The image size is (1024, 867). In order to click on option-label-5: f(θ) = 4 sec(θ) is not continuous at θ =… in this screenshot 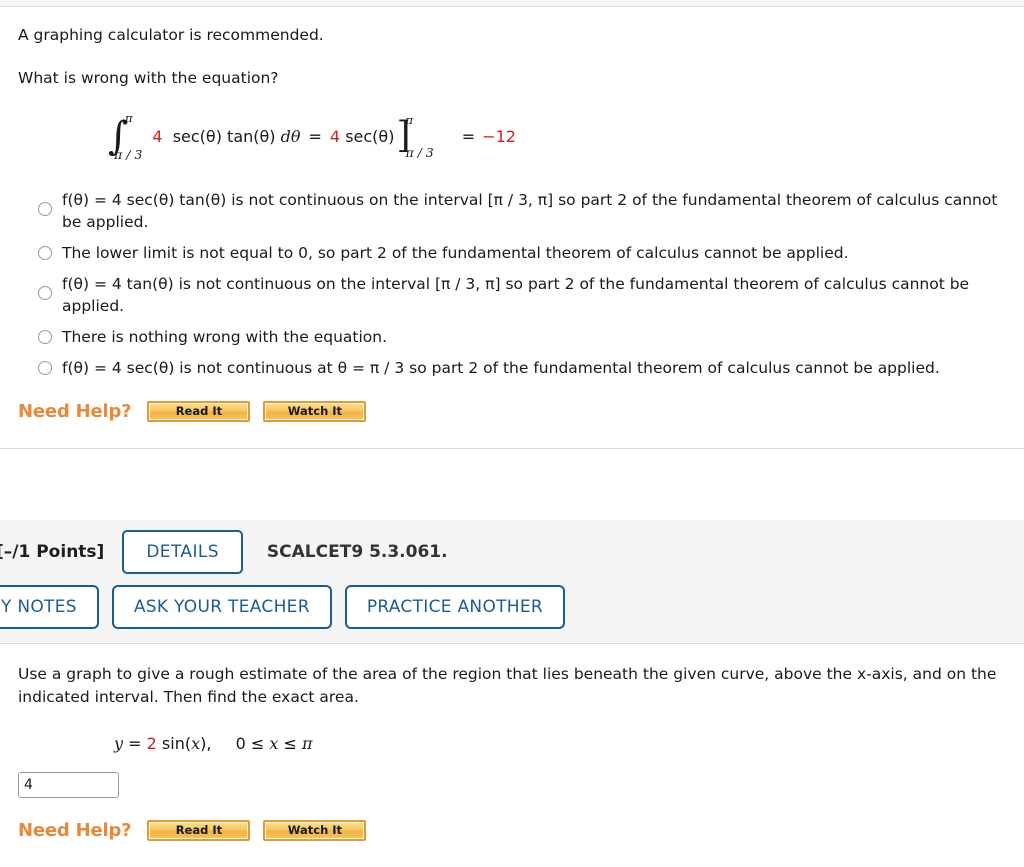, I will do `click(501, 367)`.